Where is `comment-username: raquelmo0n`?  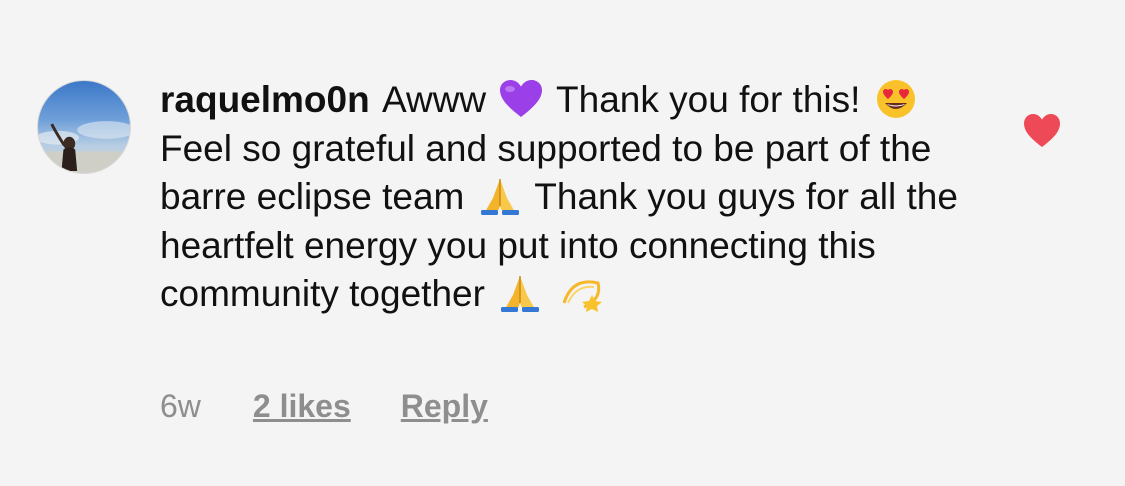 comment-username: raquelmo0n is located at coordinates (265, 99).